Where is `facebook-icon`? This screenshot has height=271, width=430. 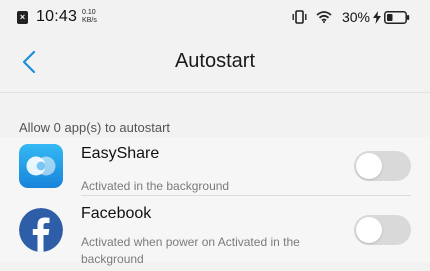 facebook-icon is located at coordinates (41, 230).